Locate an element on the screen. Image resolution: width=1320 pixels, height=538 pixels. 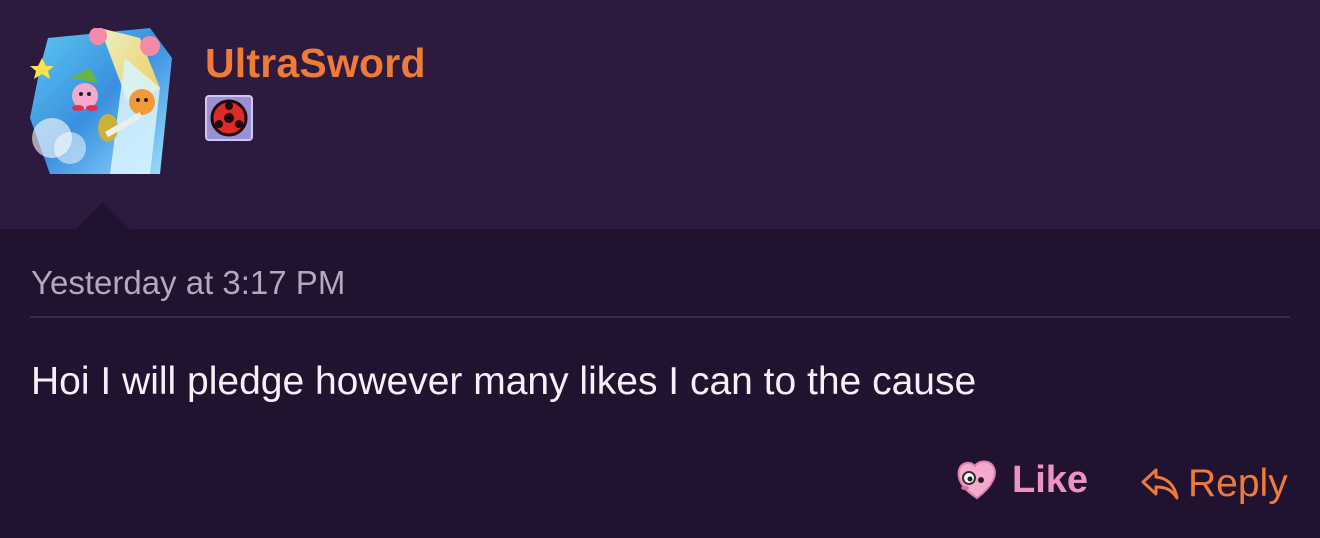
username-link: UltraSword is located at coordinates (315, 63).